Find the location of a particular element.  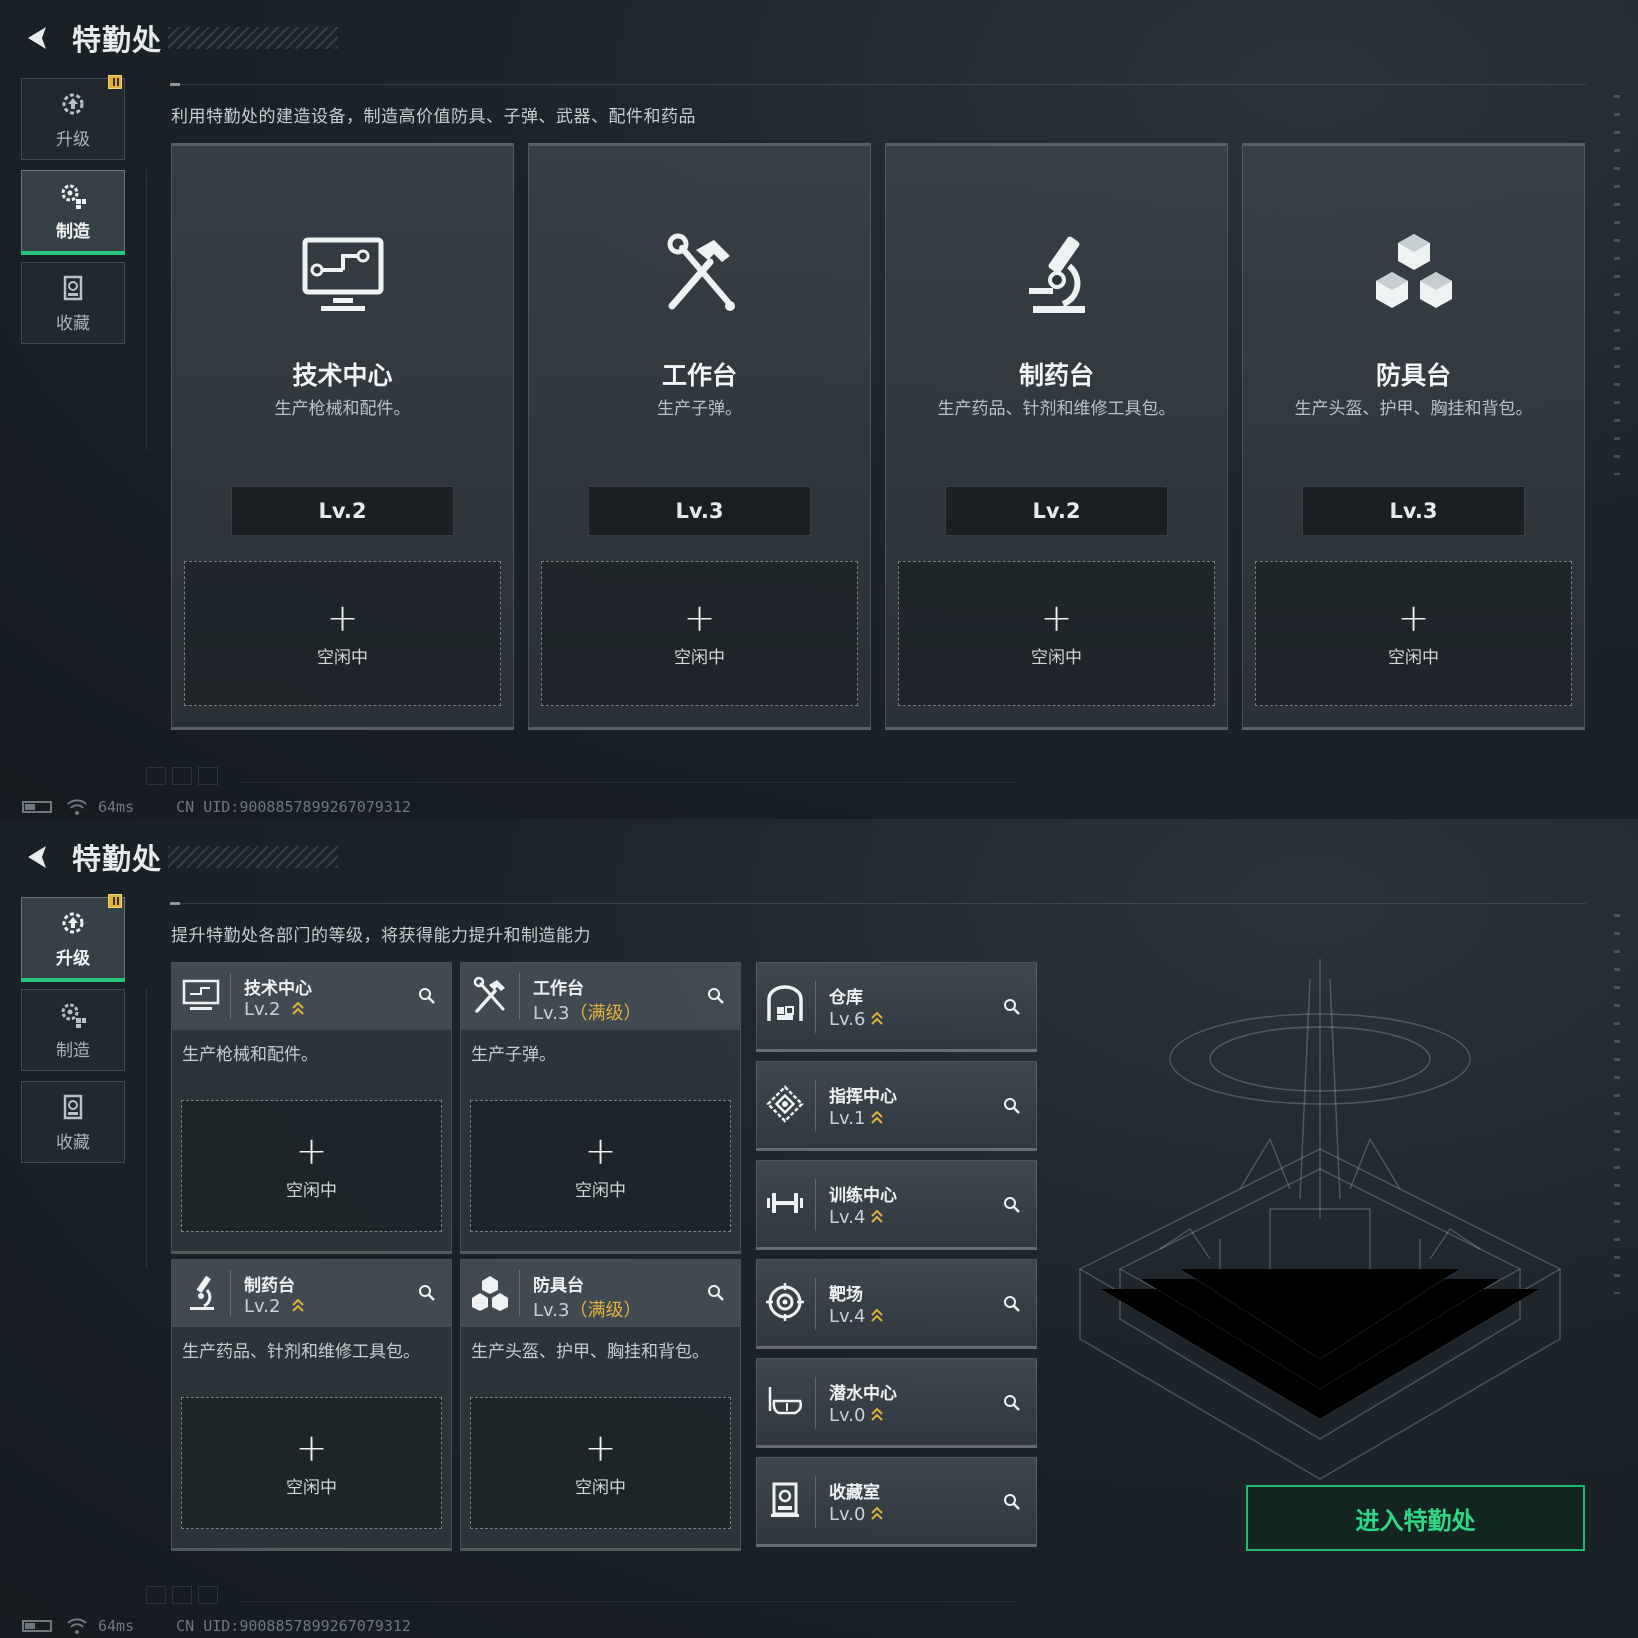

gear-upgrade-icon is located at coordinates (73, 923).